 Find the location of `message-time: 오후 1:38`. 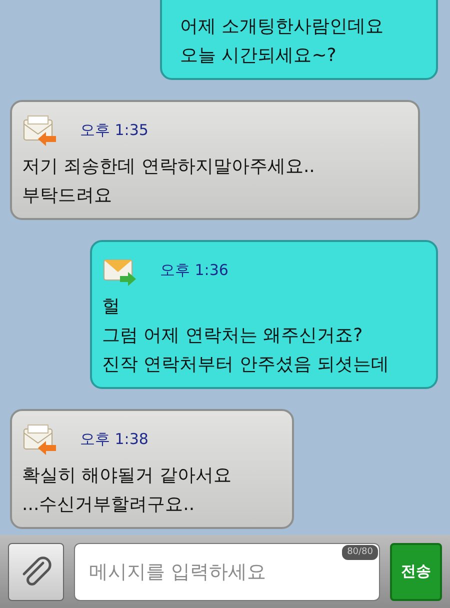

message-time: 오후 1:38 is located at coordinates (114, 439).